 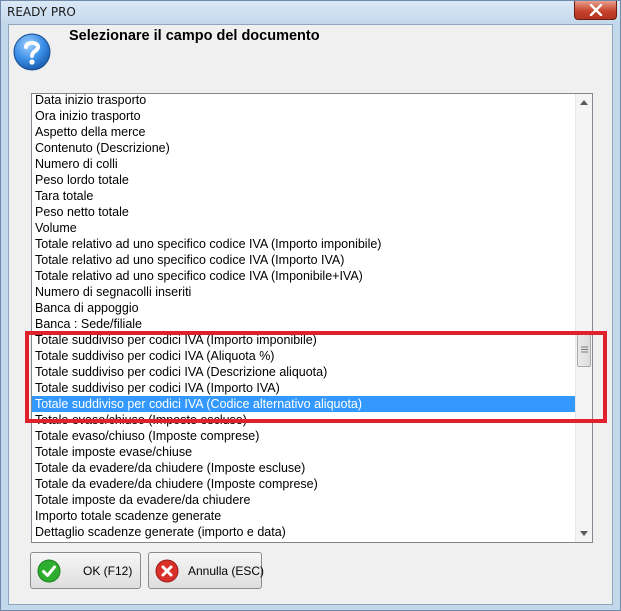 What do you see at coordinates (303, 292) in the screenshot?
I see `list-item: Numero di segnacolli inseriti` at bounding box center [303, 292].